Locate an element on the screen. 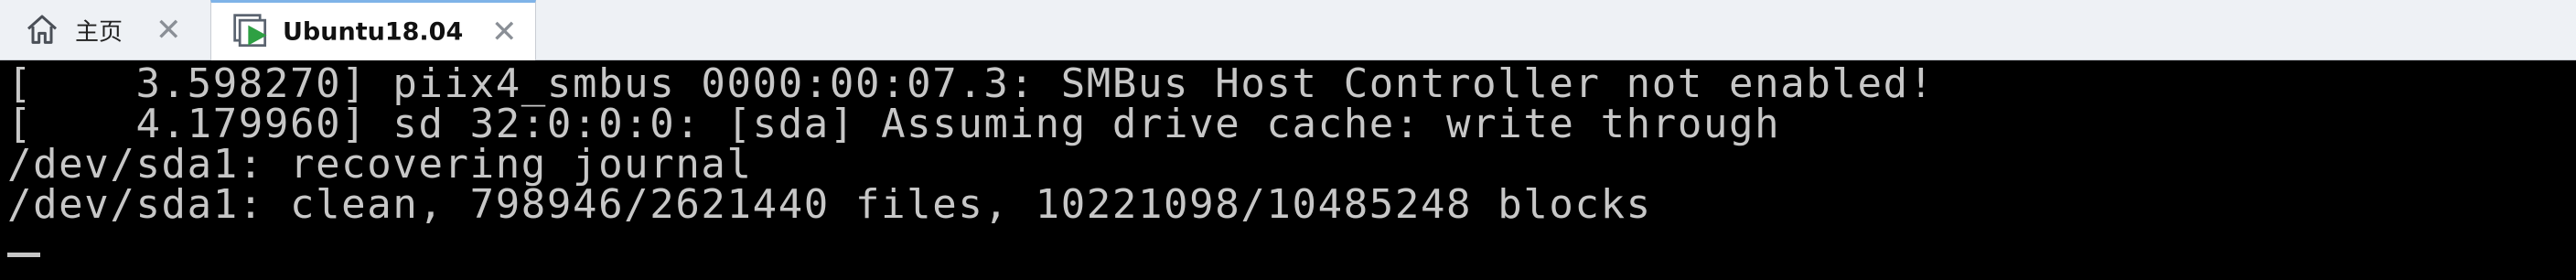  home-icon is located at coordinates (42, 29).